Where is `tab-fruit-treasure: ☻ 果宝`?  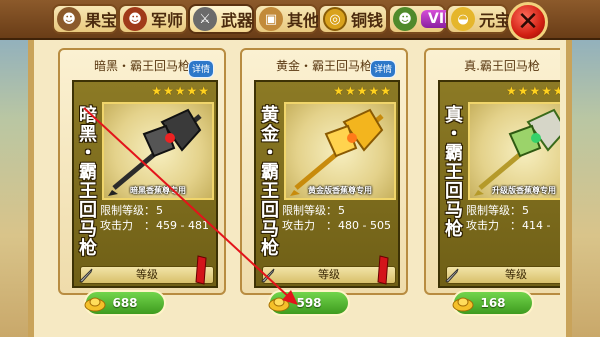 tab-fruit-treasure: ☻ 果宝 is located at coordinates (85, 19).